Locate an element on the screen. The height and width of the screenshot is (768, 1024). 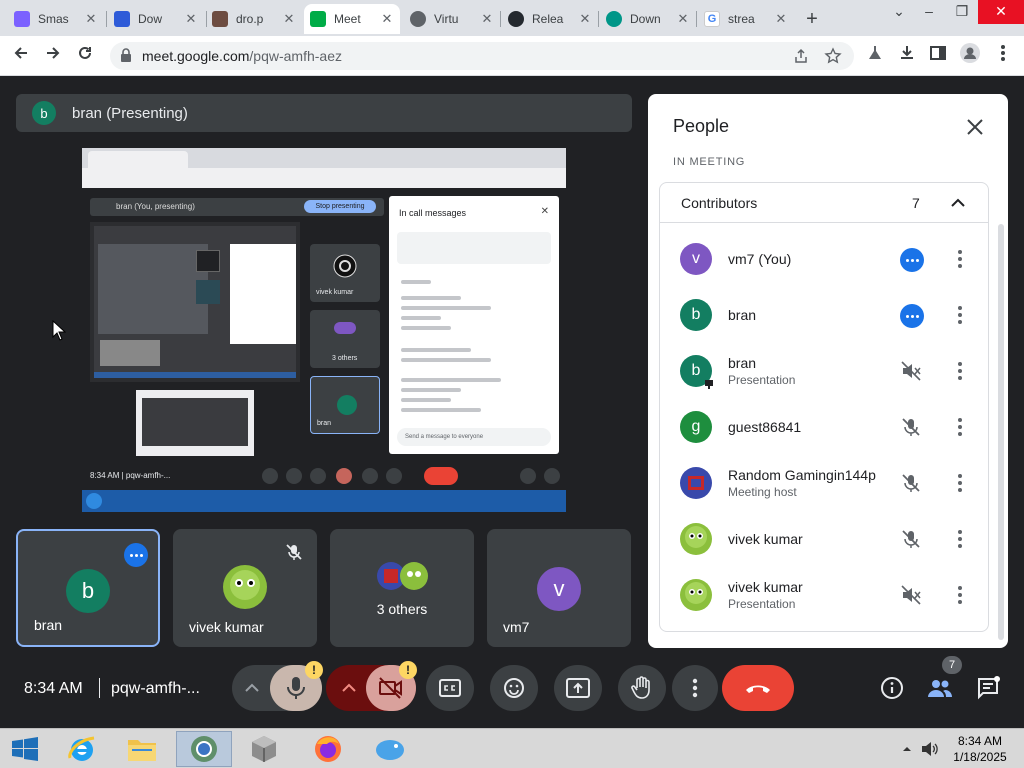
new-tab-button: + is located at coordinates (812, 19).